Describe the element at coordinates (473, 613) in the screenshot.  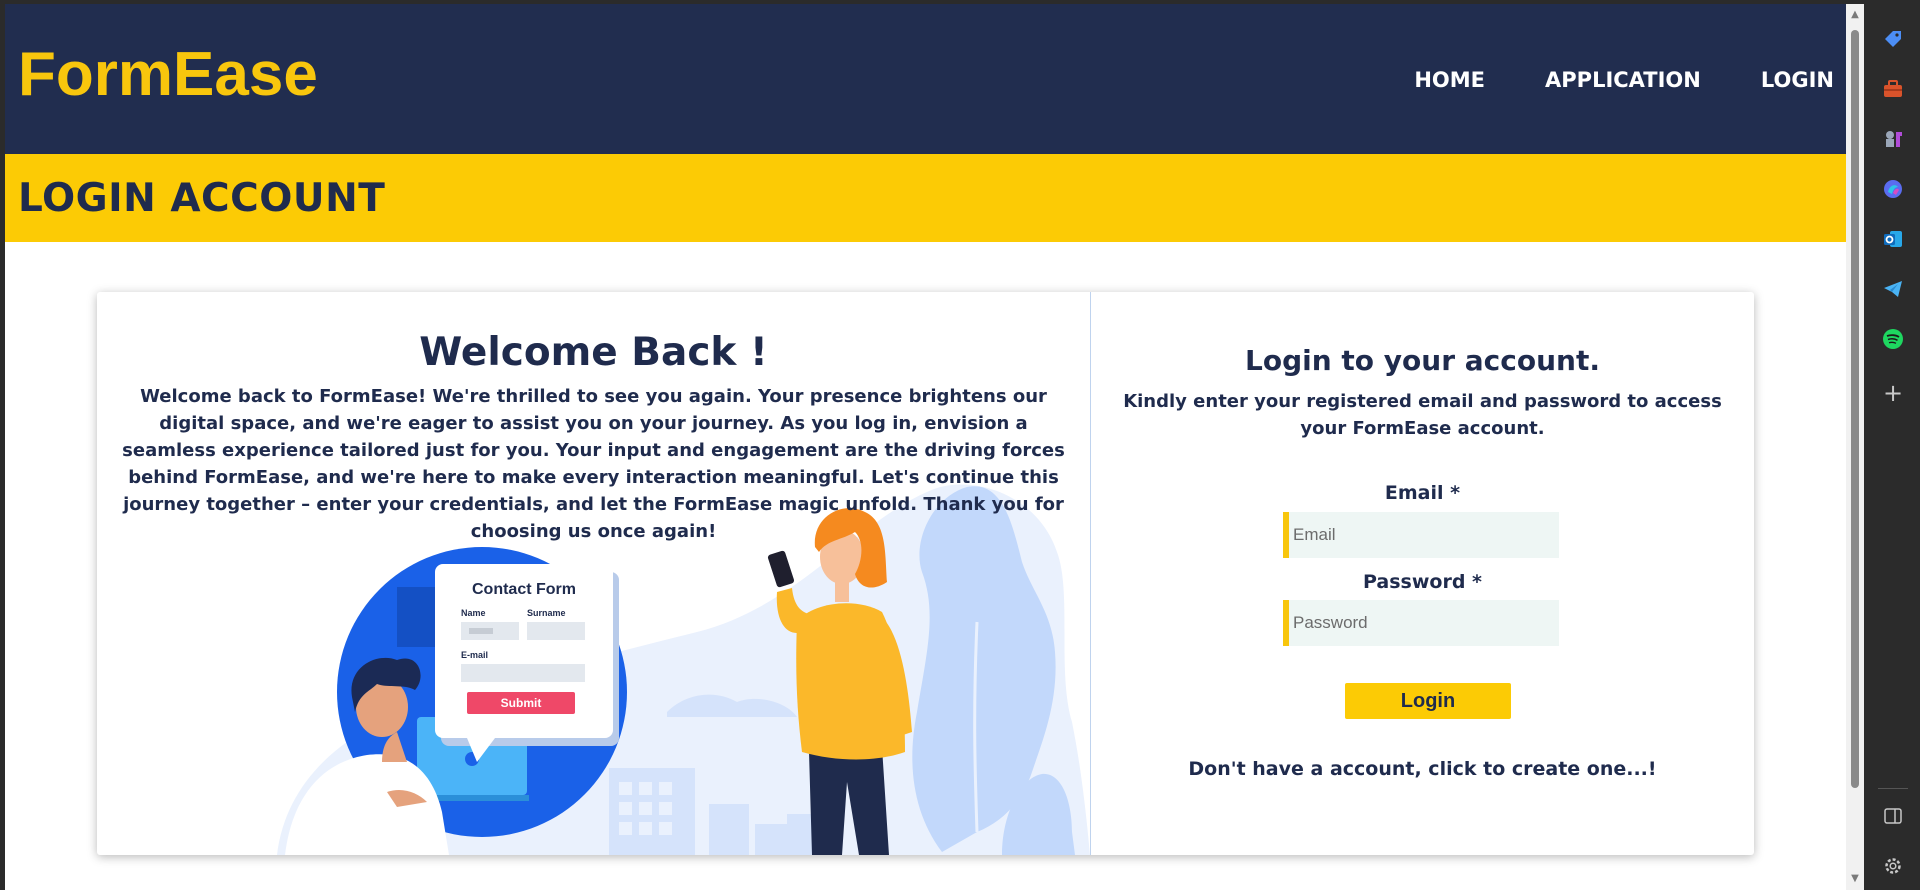
I see `form-card-name-label: Name` at that location.